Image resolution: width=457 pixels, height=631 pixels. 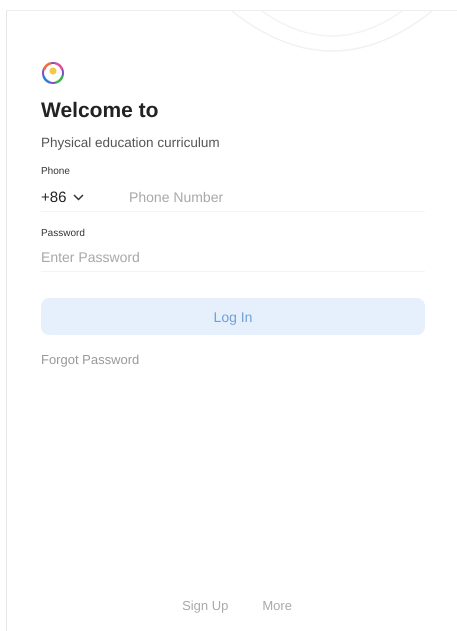 I want to click on subtitle: Physical education curriculum, so click(x=131, y=142).